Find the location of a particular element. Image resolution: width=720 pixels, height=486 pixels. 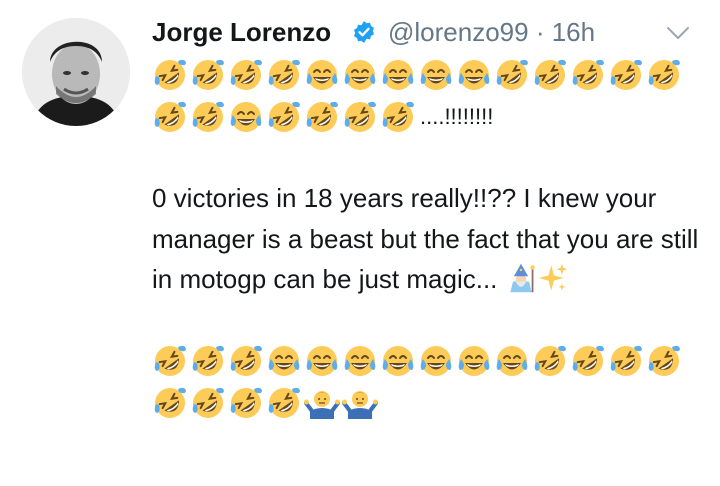

trailing-punctuation: ....!!!!!!!! is located at coordinates (457, 116).